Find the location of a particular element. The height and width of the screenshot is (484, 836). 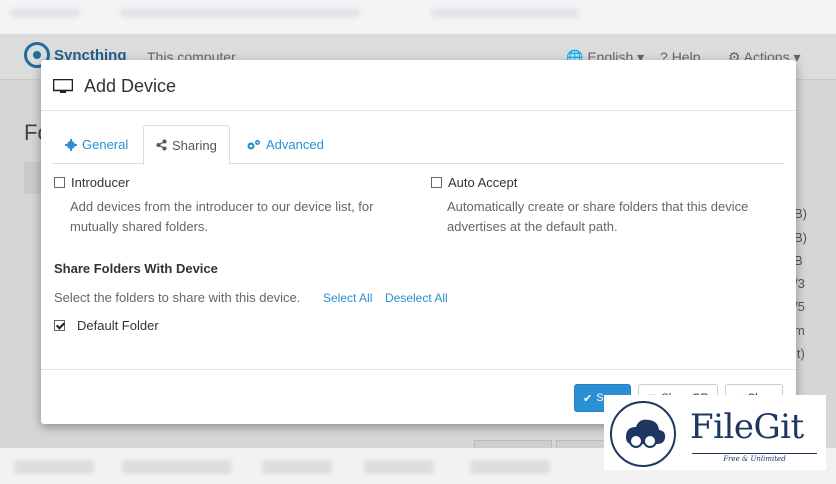

introducer-help-line: mutually shared folders. is located at coordinates (139, 226).